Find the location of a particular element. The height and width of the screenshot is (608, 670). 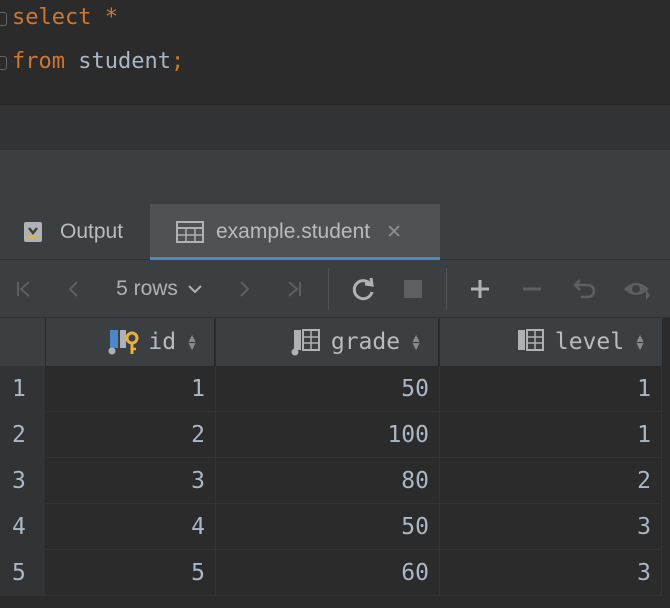

keyword-from: from is located at coordinates (38, 61).